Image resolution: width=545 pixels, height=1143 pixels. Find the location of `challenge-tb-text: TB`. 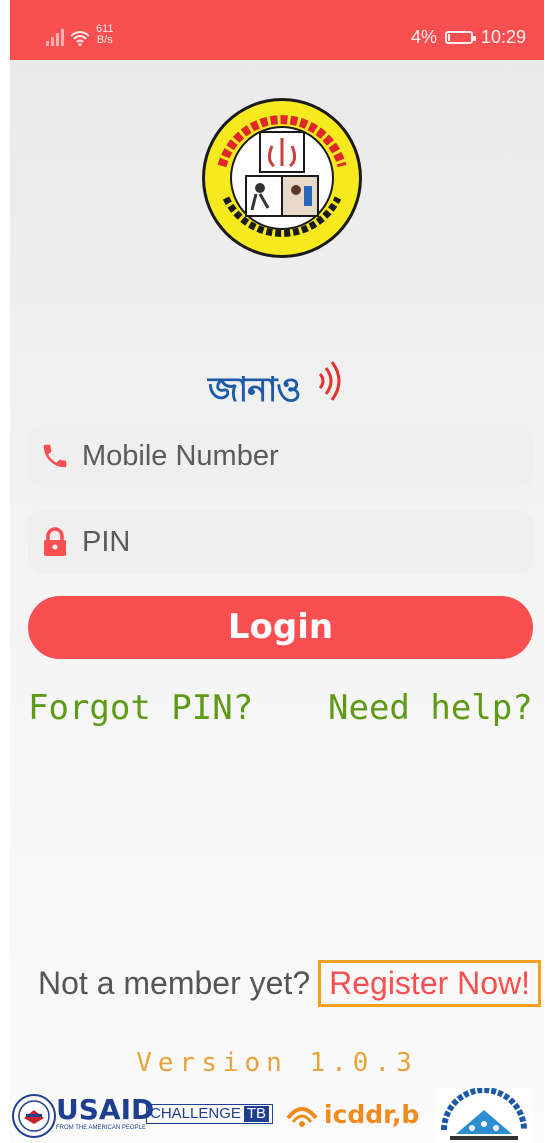

challenge-tb-text: TB is located at coordinates (256, 1114).